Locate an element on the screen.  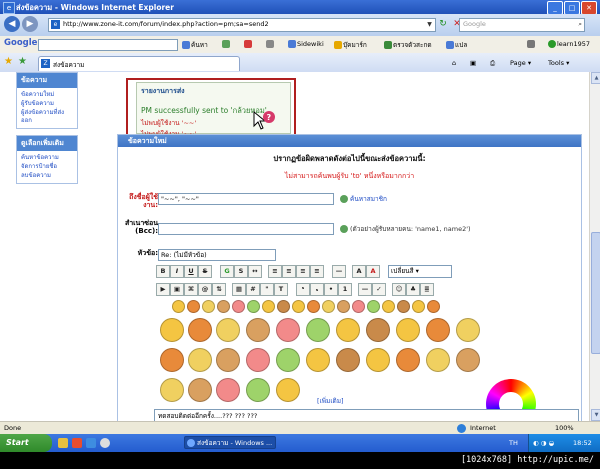
flash-button: ▶ is located at coordinates (163, 289).